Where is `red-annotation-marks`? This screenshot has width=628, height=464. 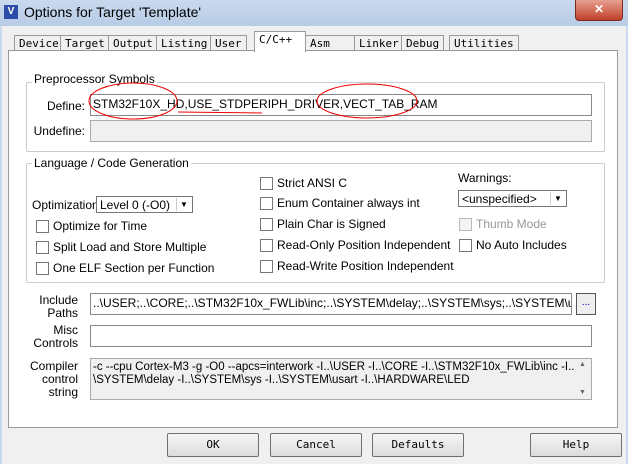 red-annotation-marks is located at coordinates (253, 101).